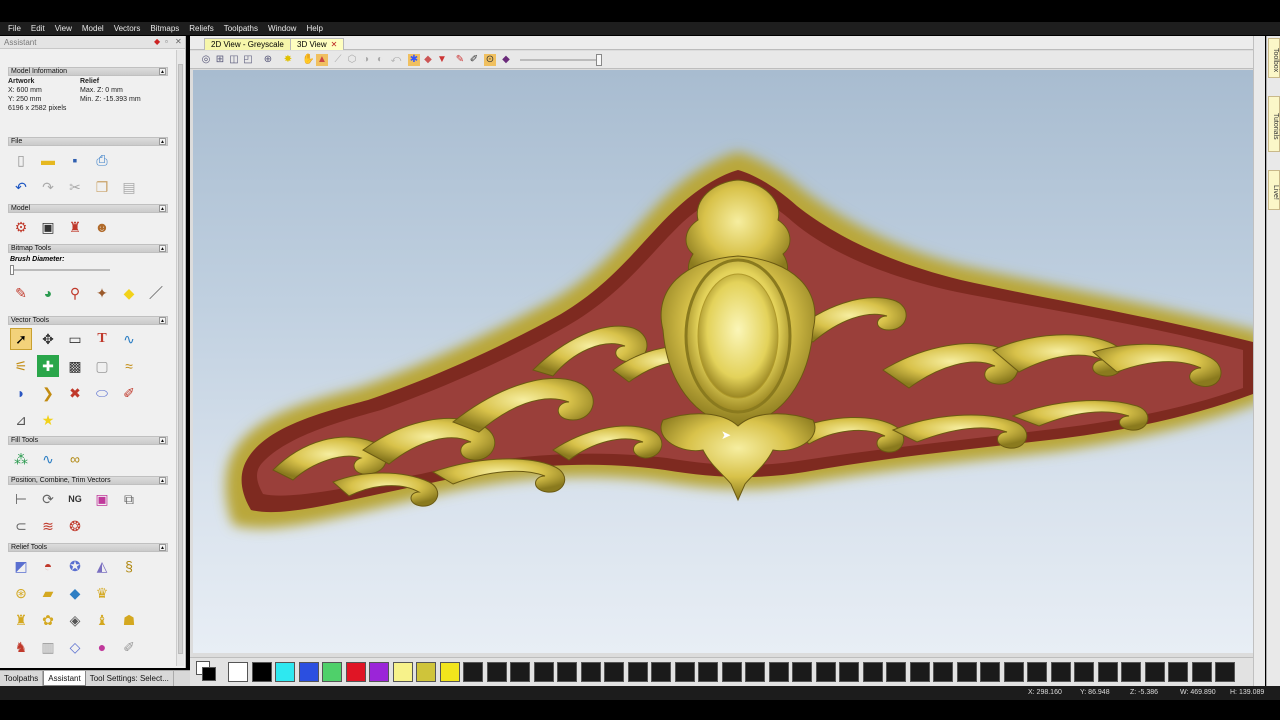  What do you see at coordinates (48, 566) in the screenshot?
I see `two-rail-sweep-icon: ◓` at bounding box center [48, 566].